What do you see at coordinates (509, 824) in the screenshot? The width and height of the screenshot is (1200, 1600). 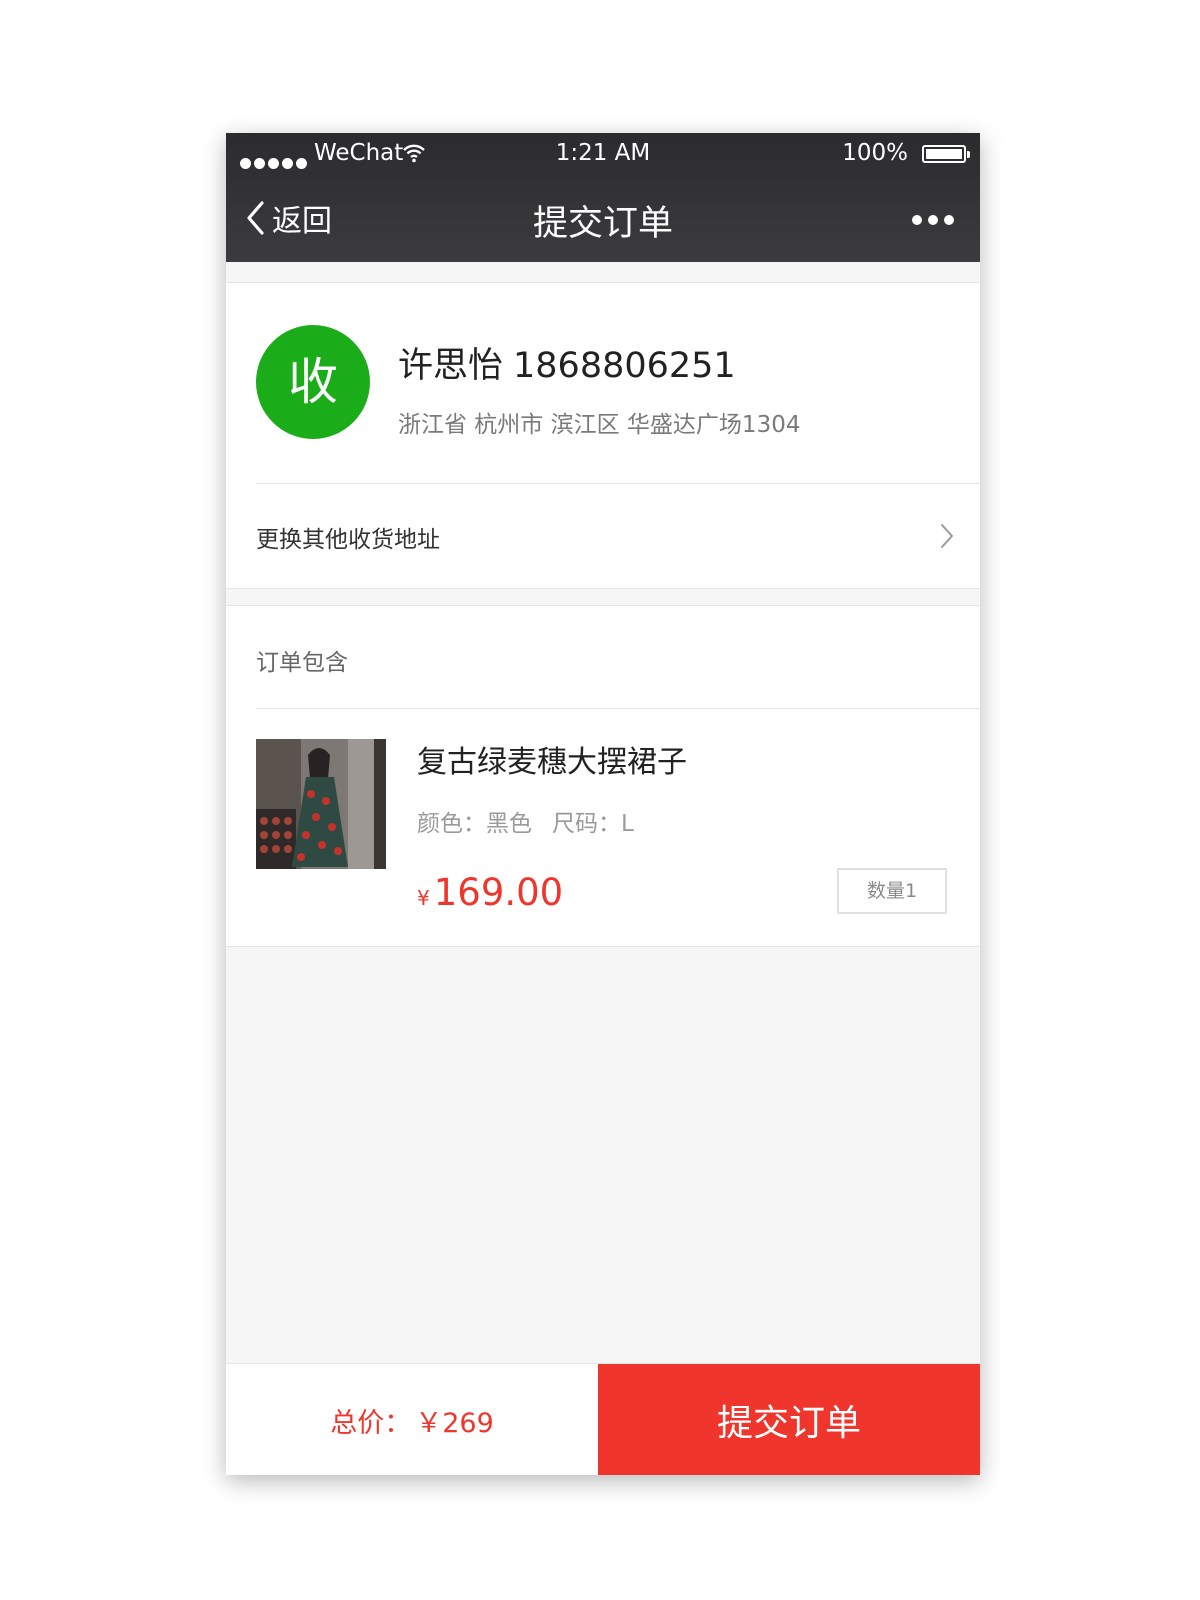 I see `color-value: 黑色` at bounding box center [509, 824].